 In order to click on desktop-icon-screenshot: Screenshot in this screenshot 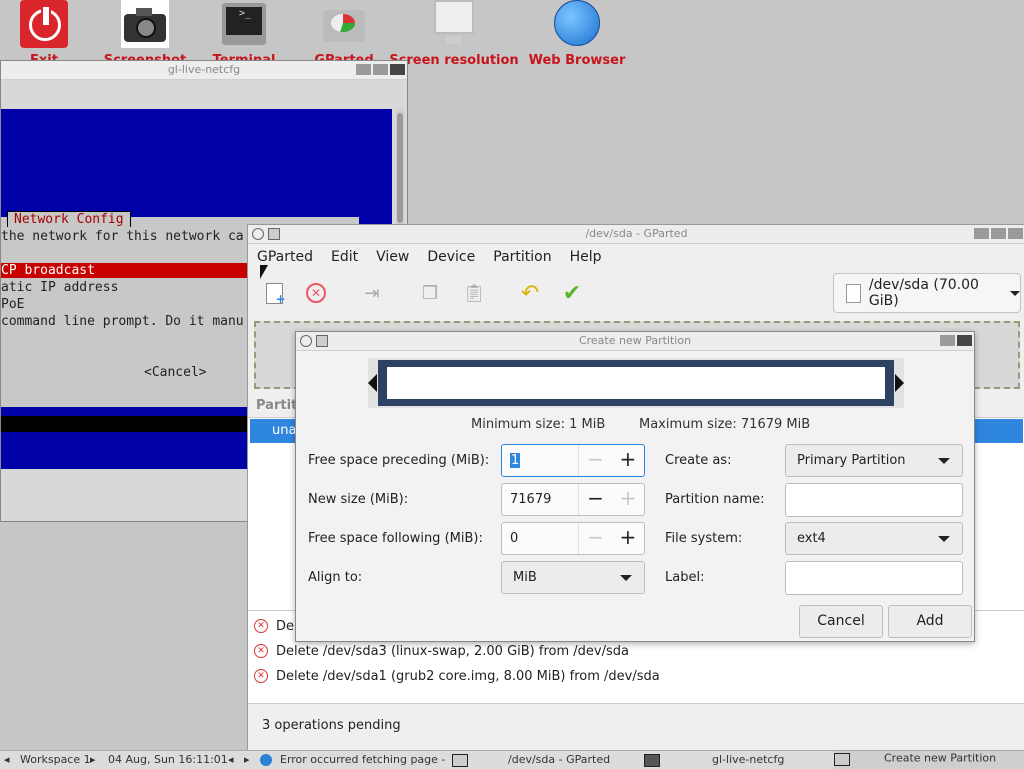, I will do `click(145, 34)`.